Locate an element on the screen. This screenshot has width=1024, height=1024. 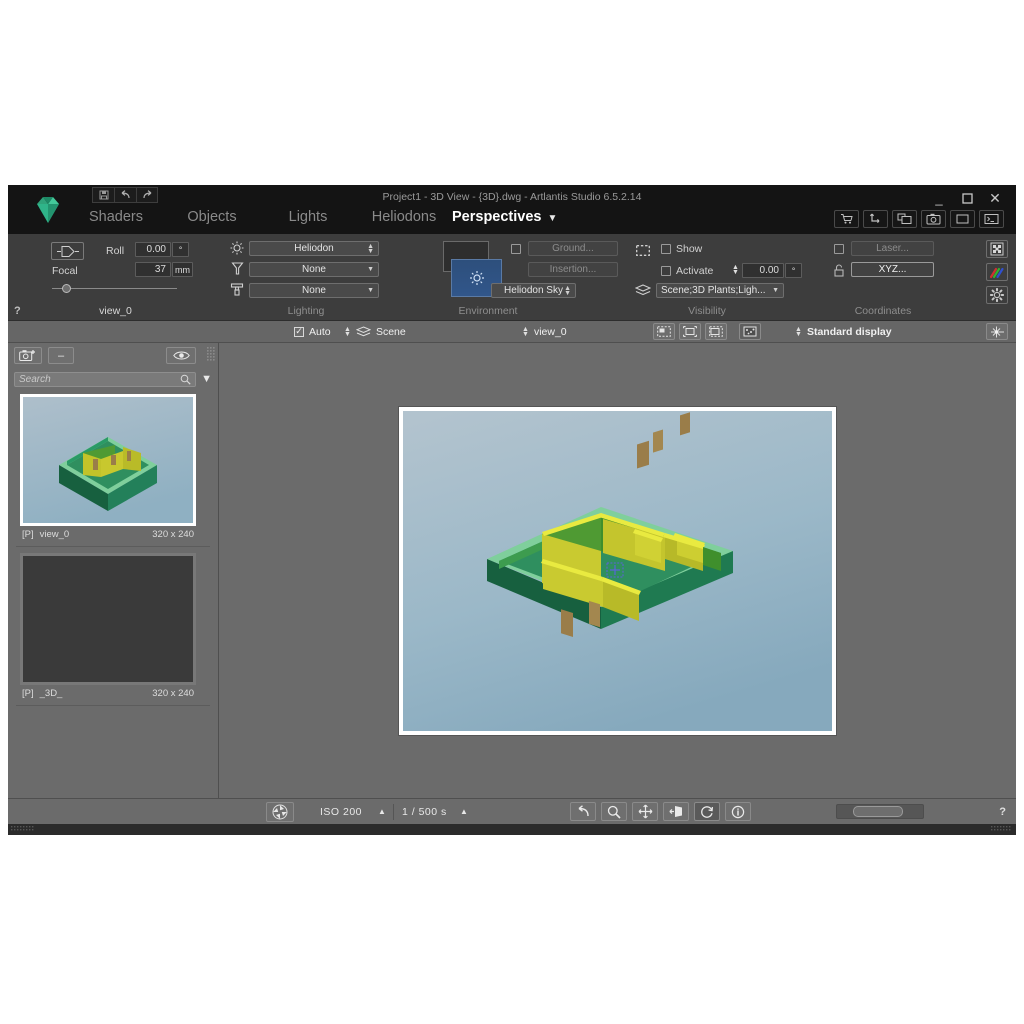
axis-colors-icon is located at coordinates (997, 272).